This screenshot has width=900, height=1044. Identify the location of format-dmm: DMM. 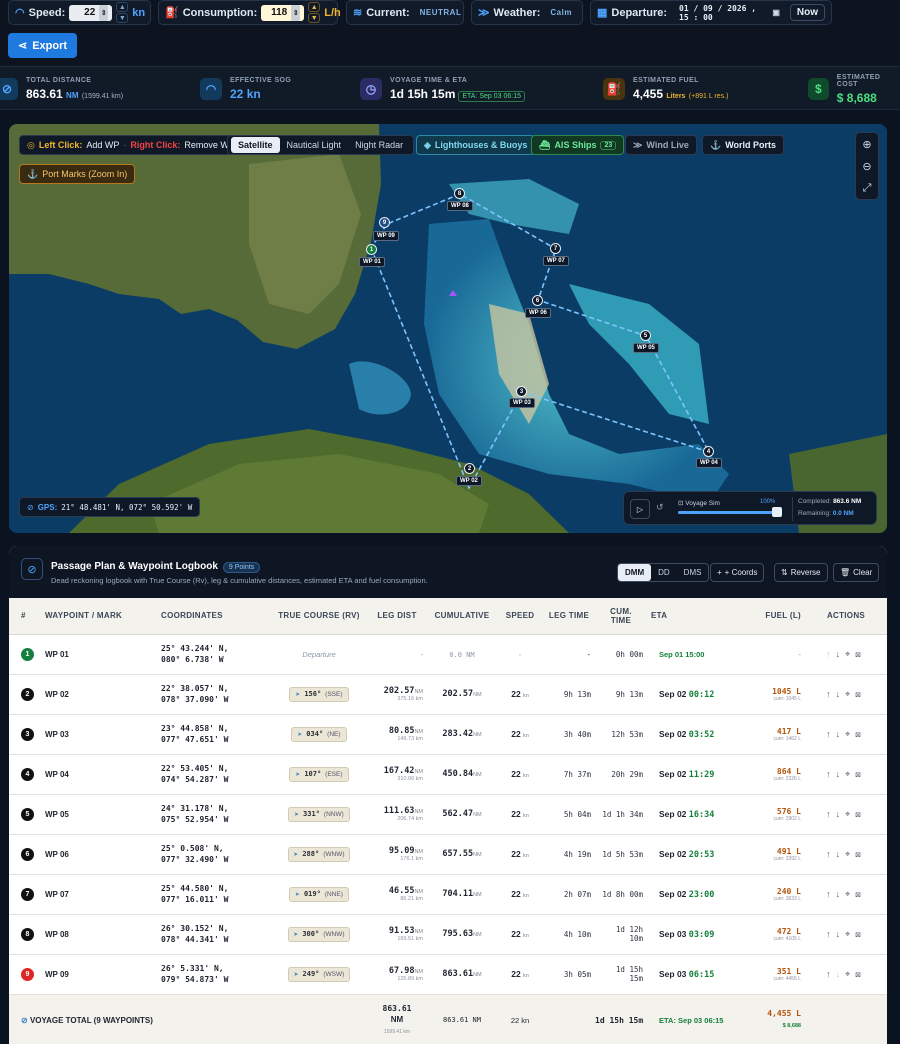
(635, 572).